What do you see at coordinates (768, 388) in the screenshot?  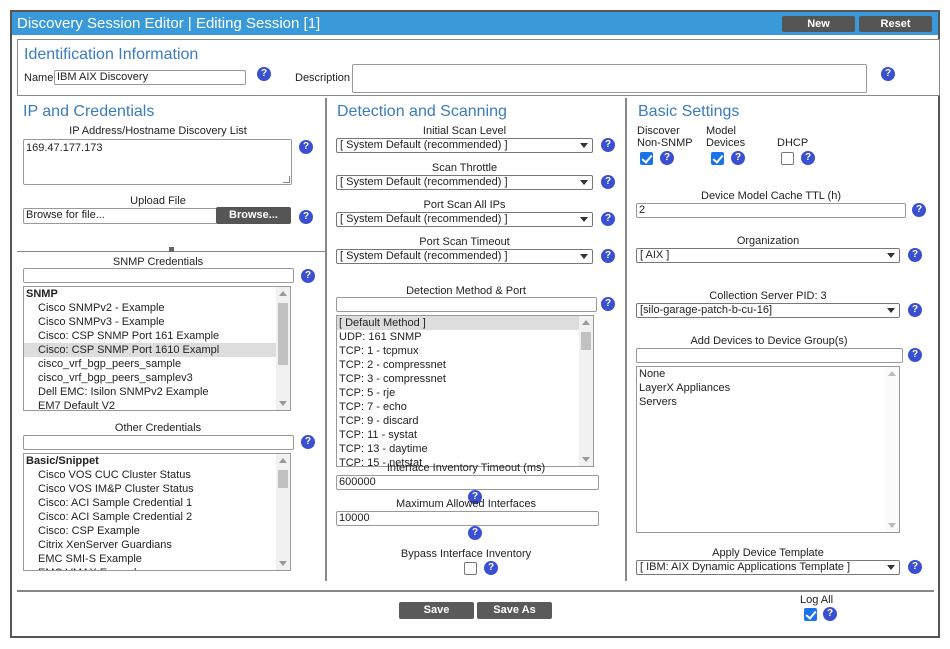 I see `list-item: LayerX Appliances` at bounding box center [768, 388].